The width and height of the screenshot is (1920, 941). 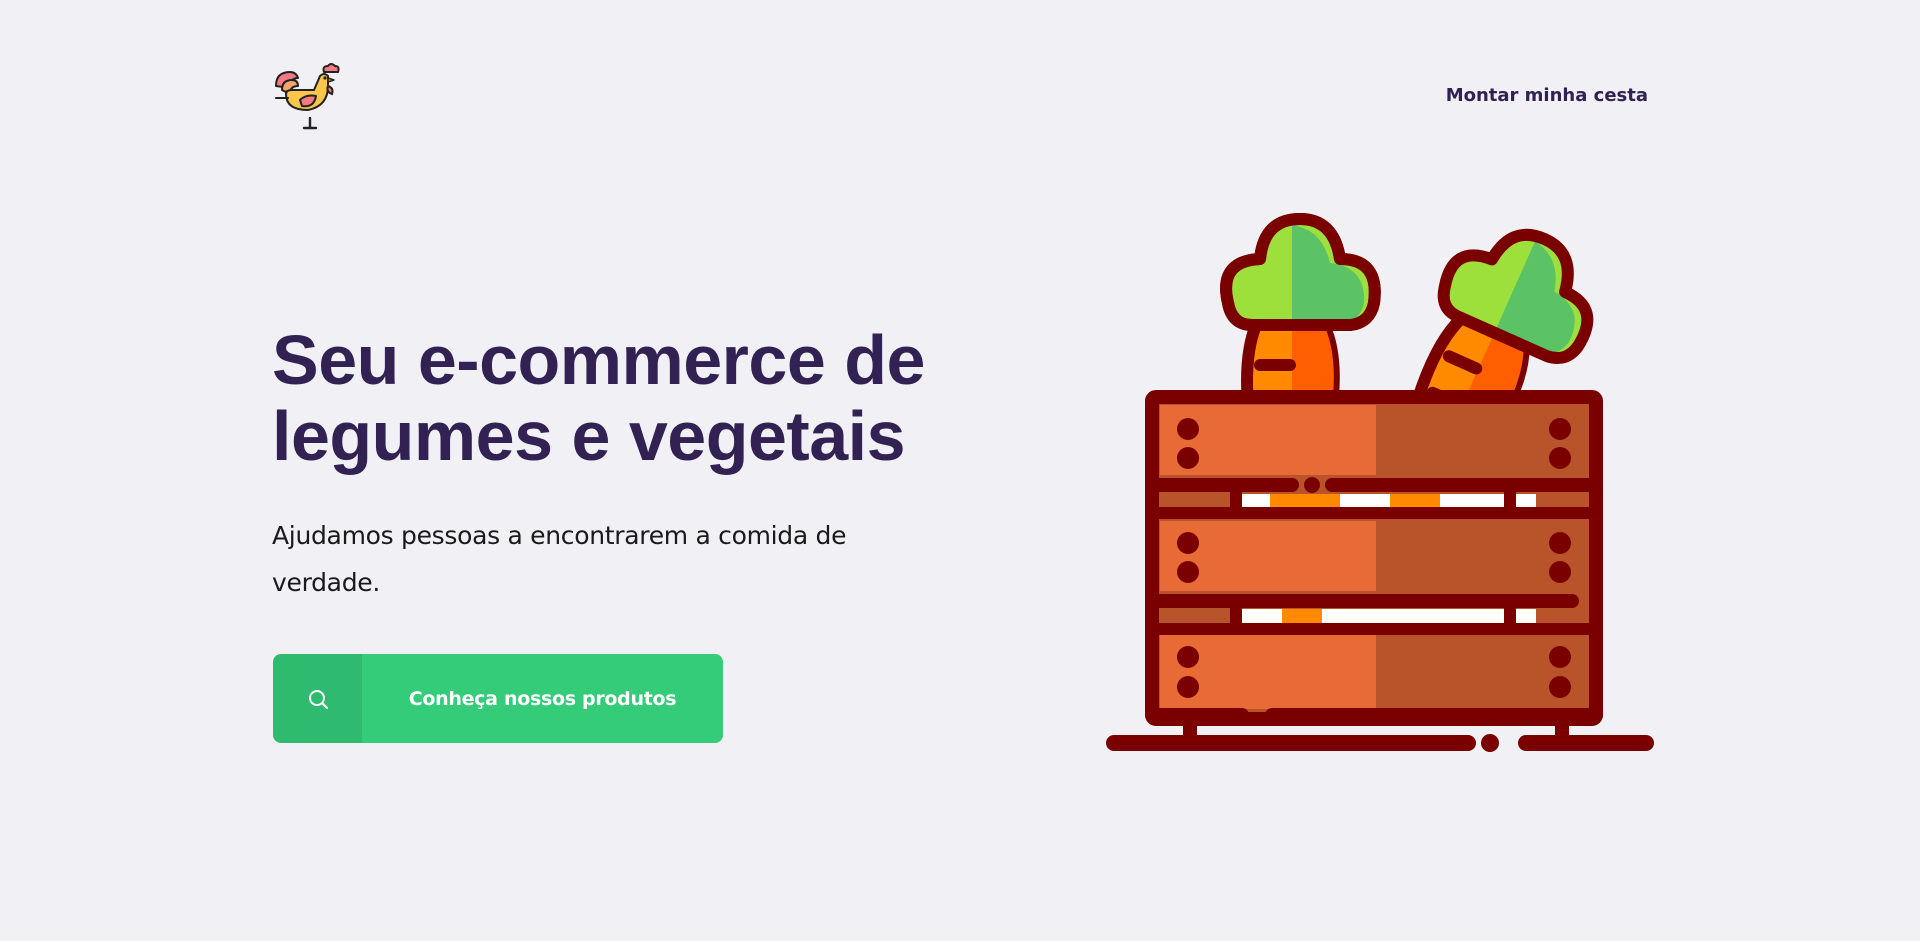 What do you see at coordinates (1374, 557) in the screenshot?
I see `crate-planks` at bounding box center [1374, 557].